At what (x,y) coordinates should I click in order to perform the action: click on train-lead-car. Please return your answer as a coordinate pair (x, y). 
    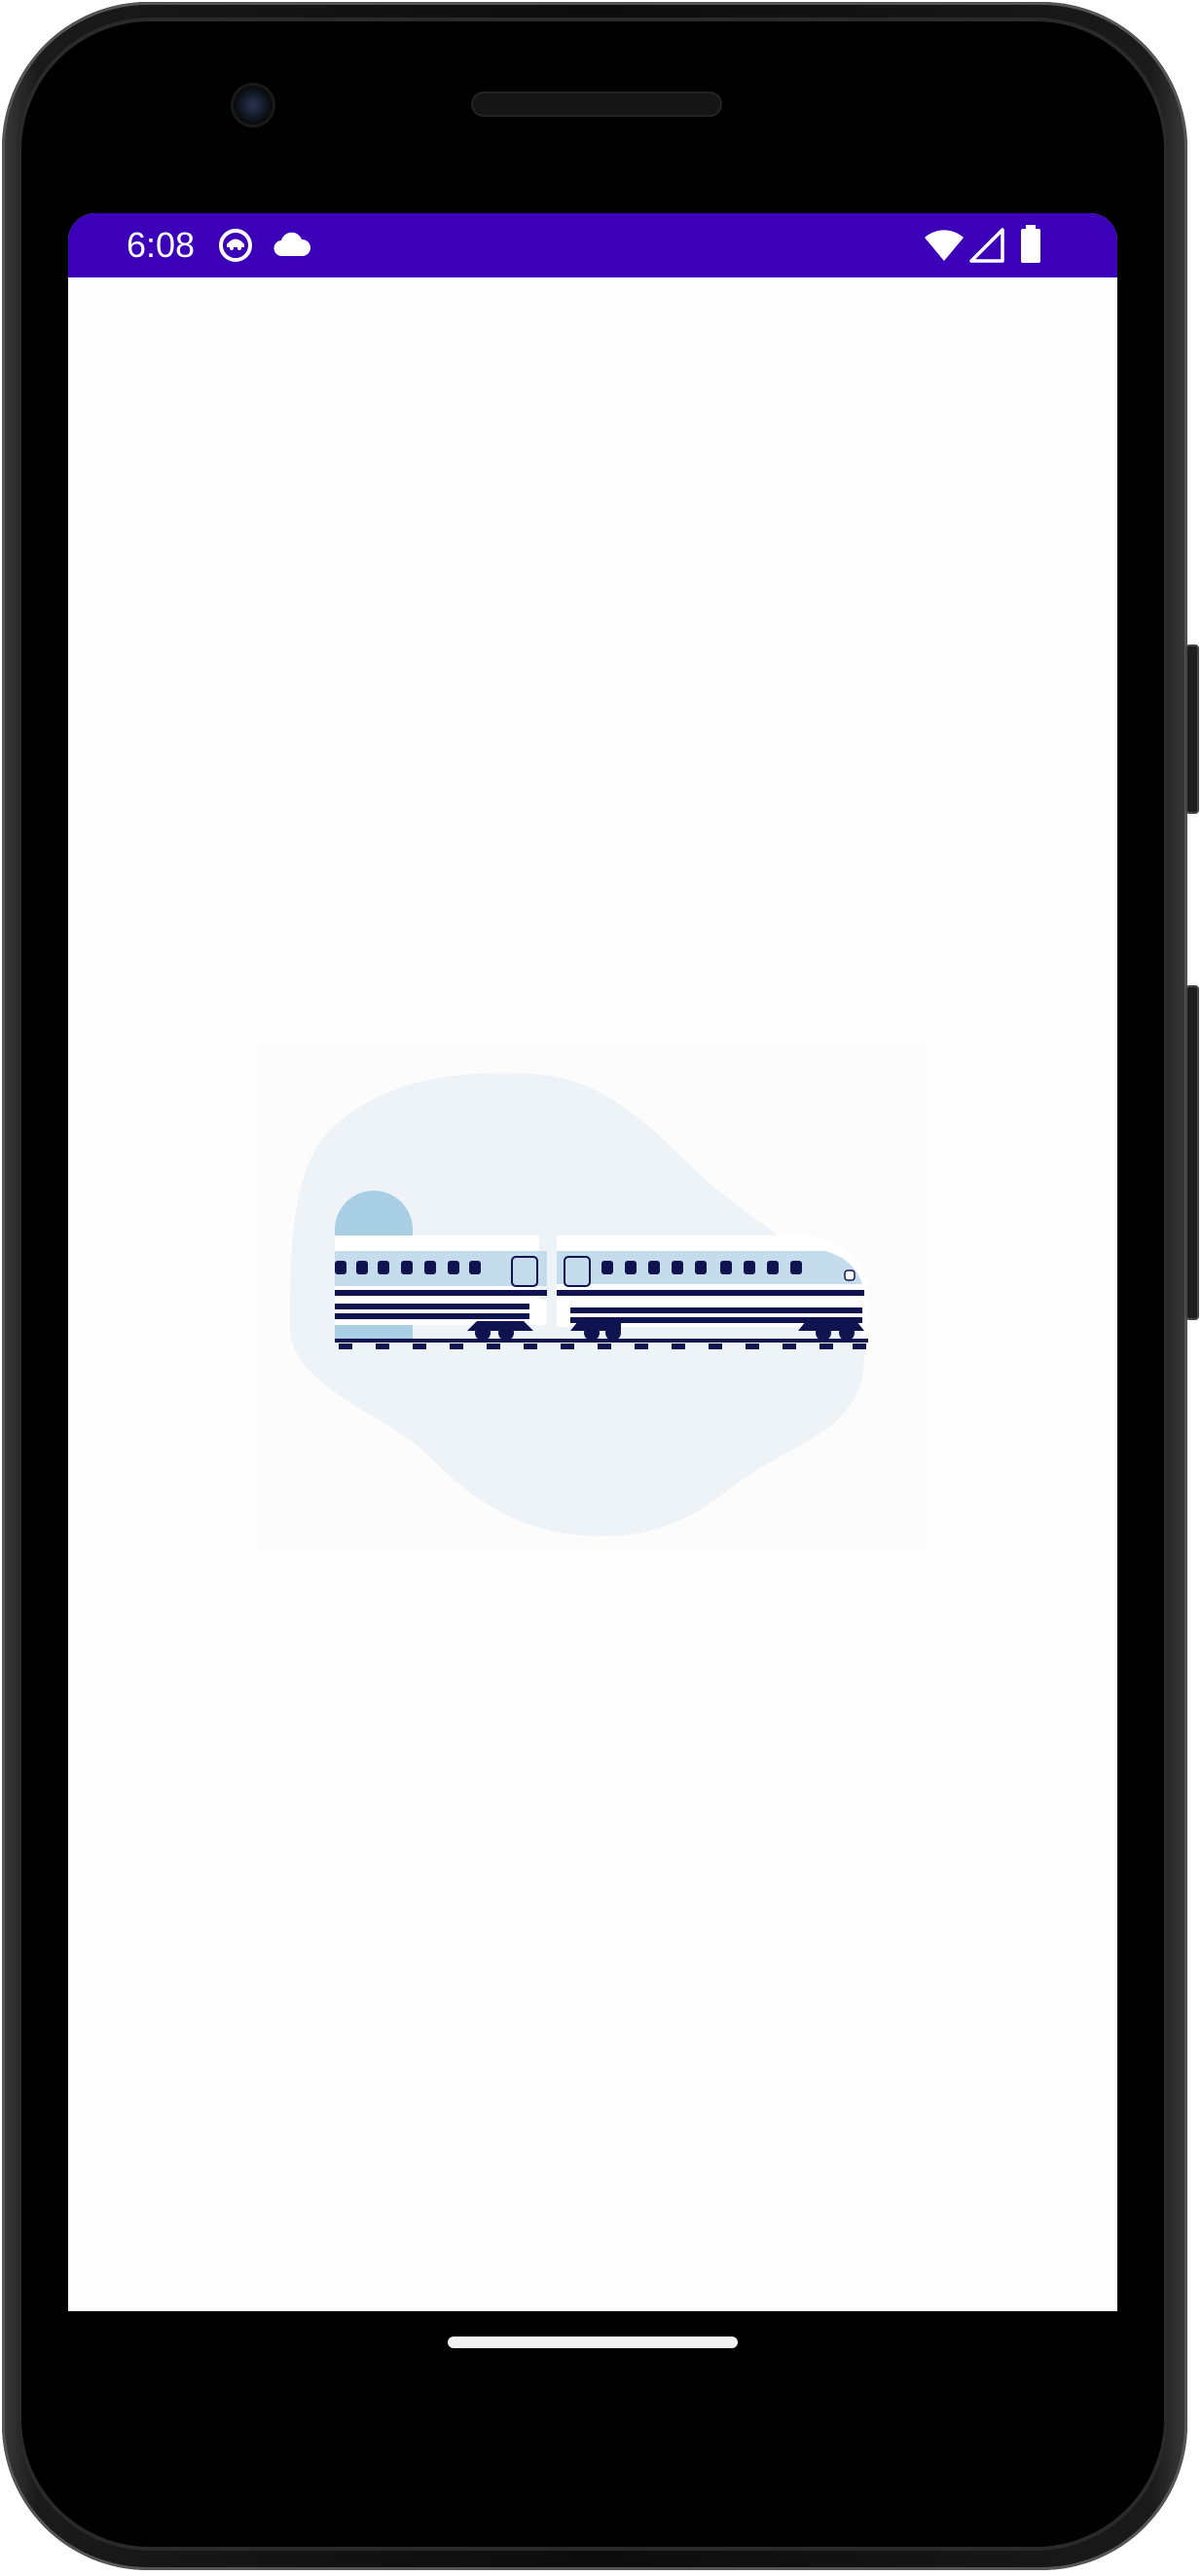
    Looking at the image, I should click on (711, 1288).